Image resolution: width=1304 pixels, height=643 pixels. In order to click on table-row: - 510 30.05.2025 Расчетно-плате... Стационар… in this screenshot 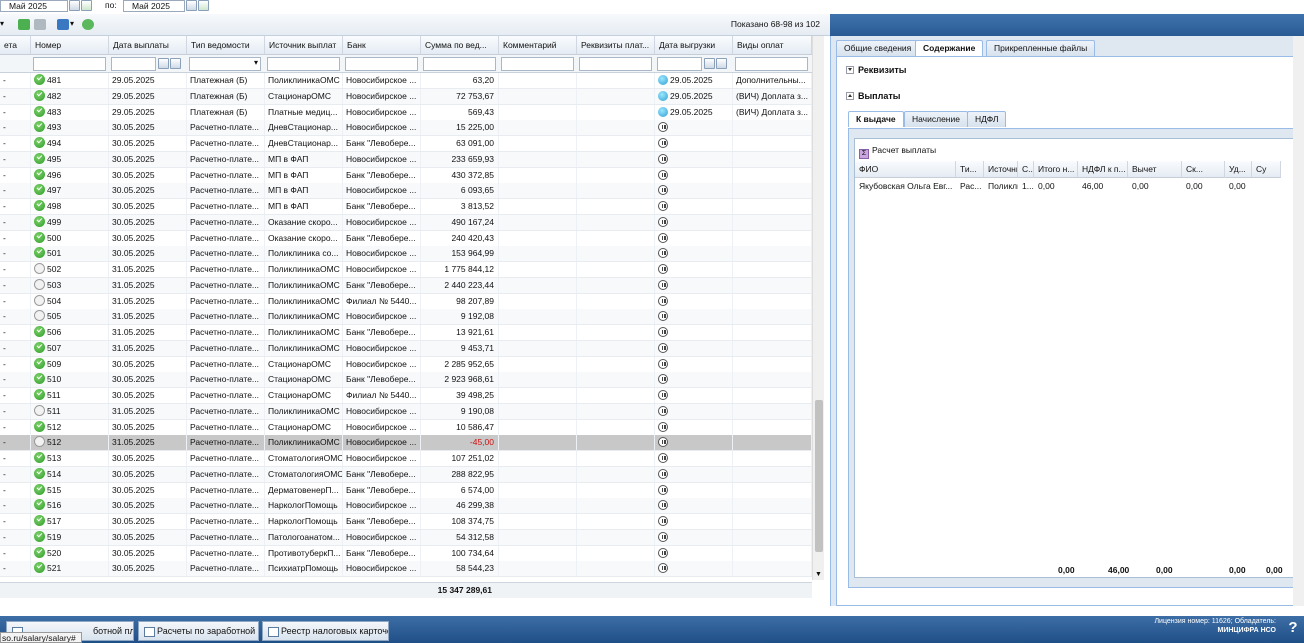, I will do `click(406, 380)`.